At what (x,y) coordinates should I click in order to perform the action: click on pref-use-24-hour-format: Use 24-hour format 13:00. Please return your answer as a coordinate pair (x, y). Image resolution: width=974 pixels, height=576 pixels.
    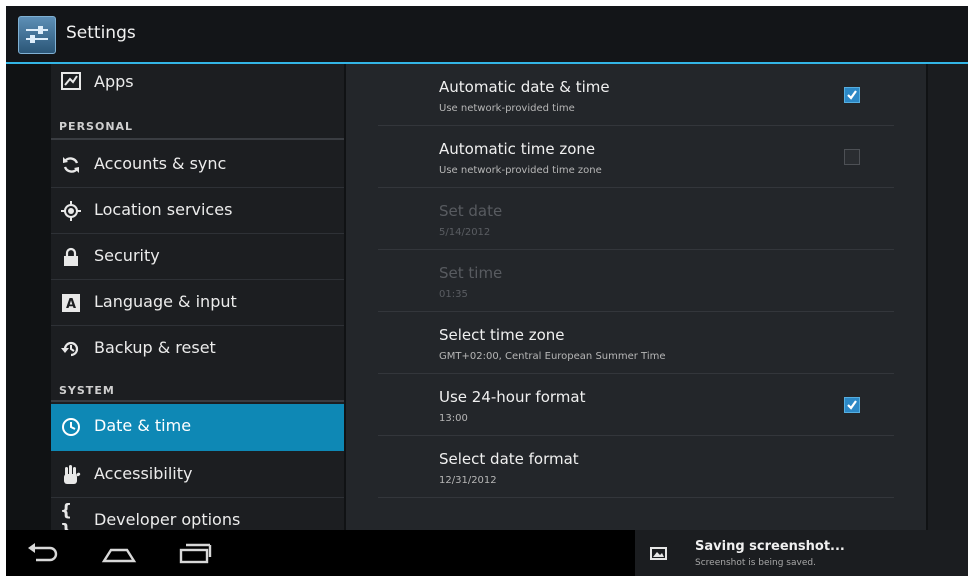
    Looking at the image, I should click on (636, 405).